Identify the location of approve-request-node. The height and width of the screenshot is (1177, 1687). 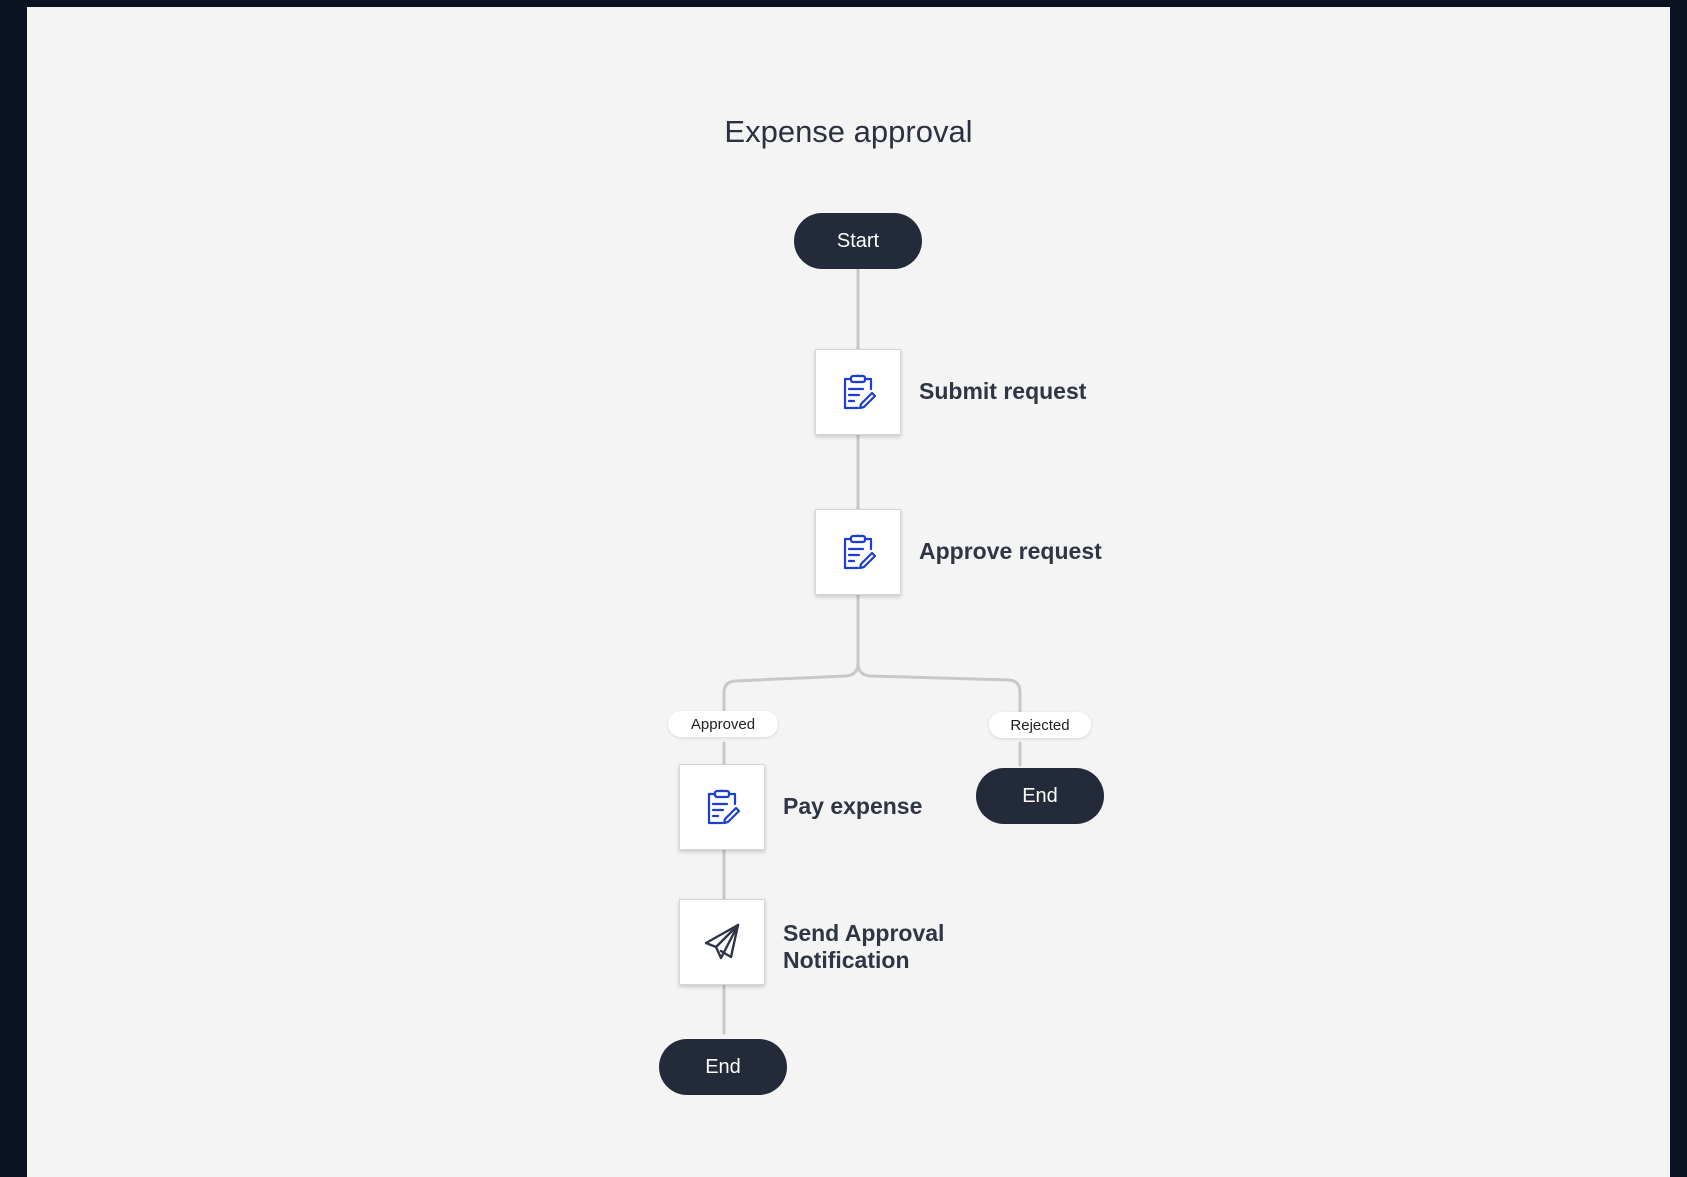
(858, 552).